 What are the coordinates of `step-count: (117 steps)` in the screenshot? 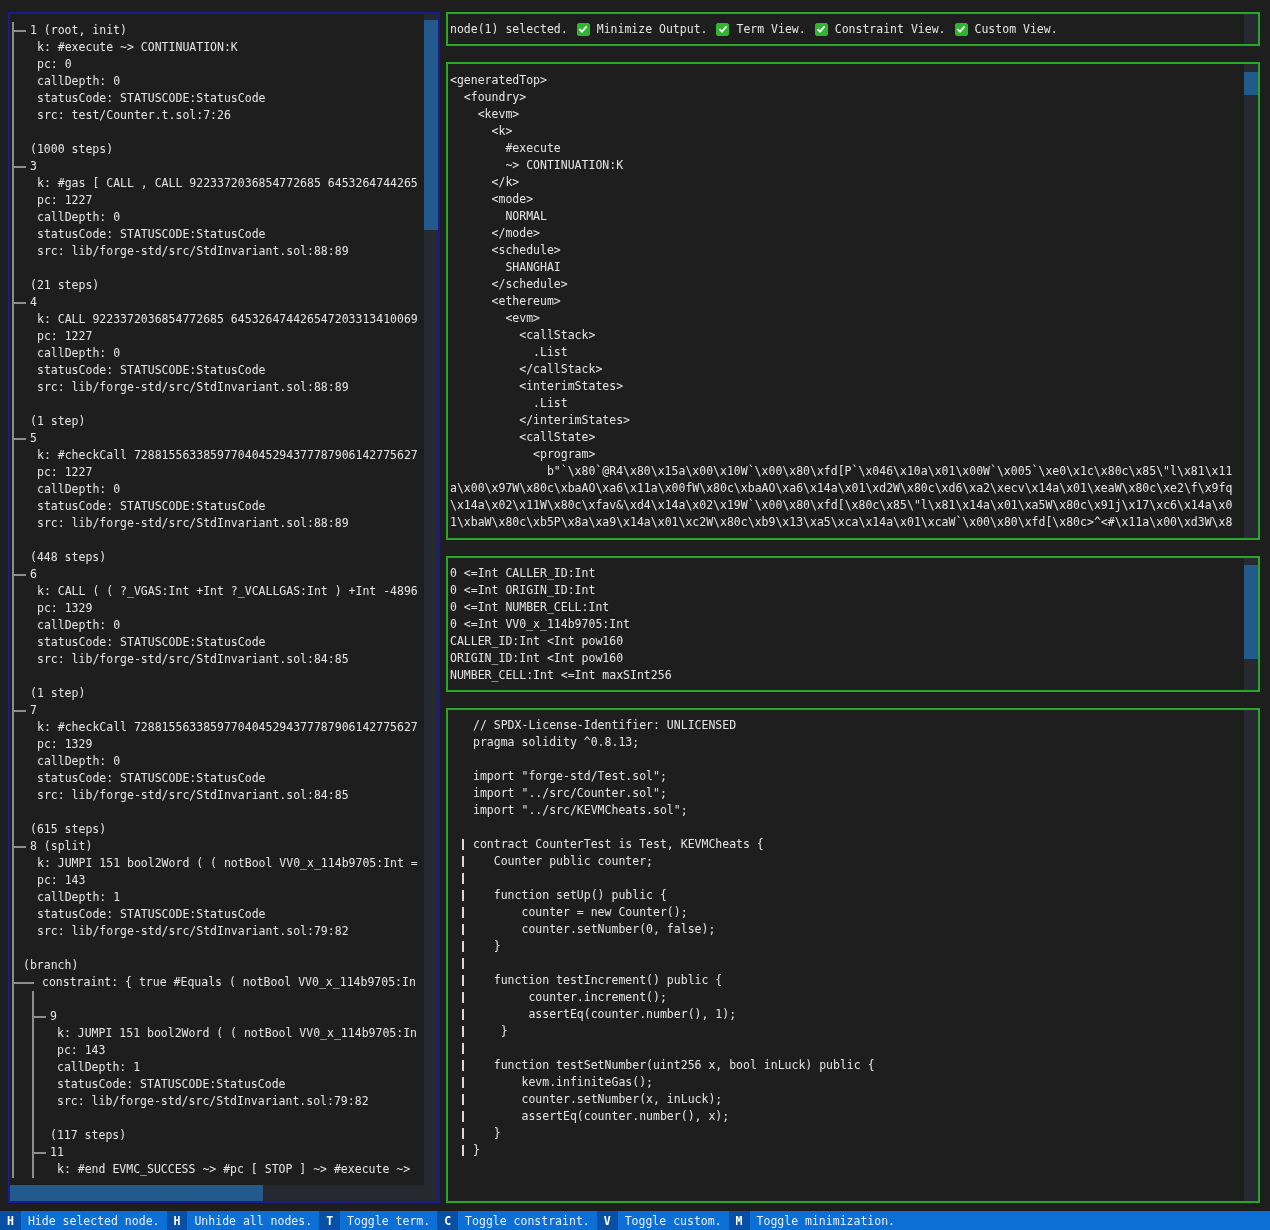 It's located at (88, 1135).